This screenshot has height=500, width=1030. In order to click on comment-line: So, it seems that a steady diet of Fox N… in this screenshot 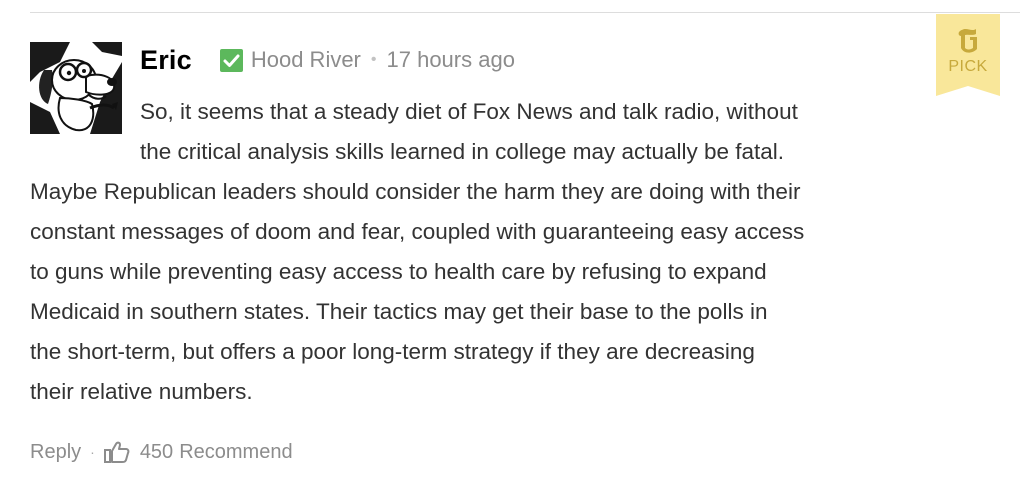, I will do `click(469, 111)`.